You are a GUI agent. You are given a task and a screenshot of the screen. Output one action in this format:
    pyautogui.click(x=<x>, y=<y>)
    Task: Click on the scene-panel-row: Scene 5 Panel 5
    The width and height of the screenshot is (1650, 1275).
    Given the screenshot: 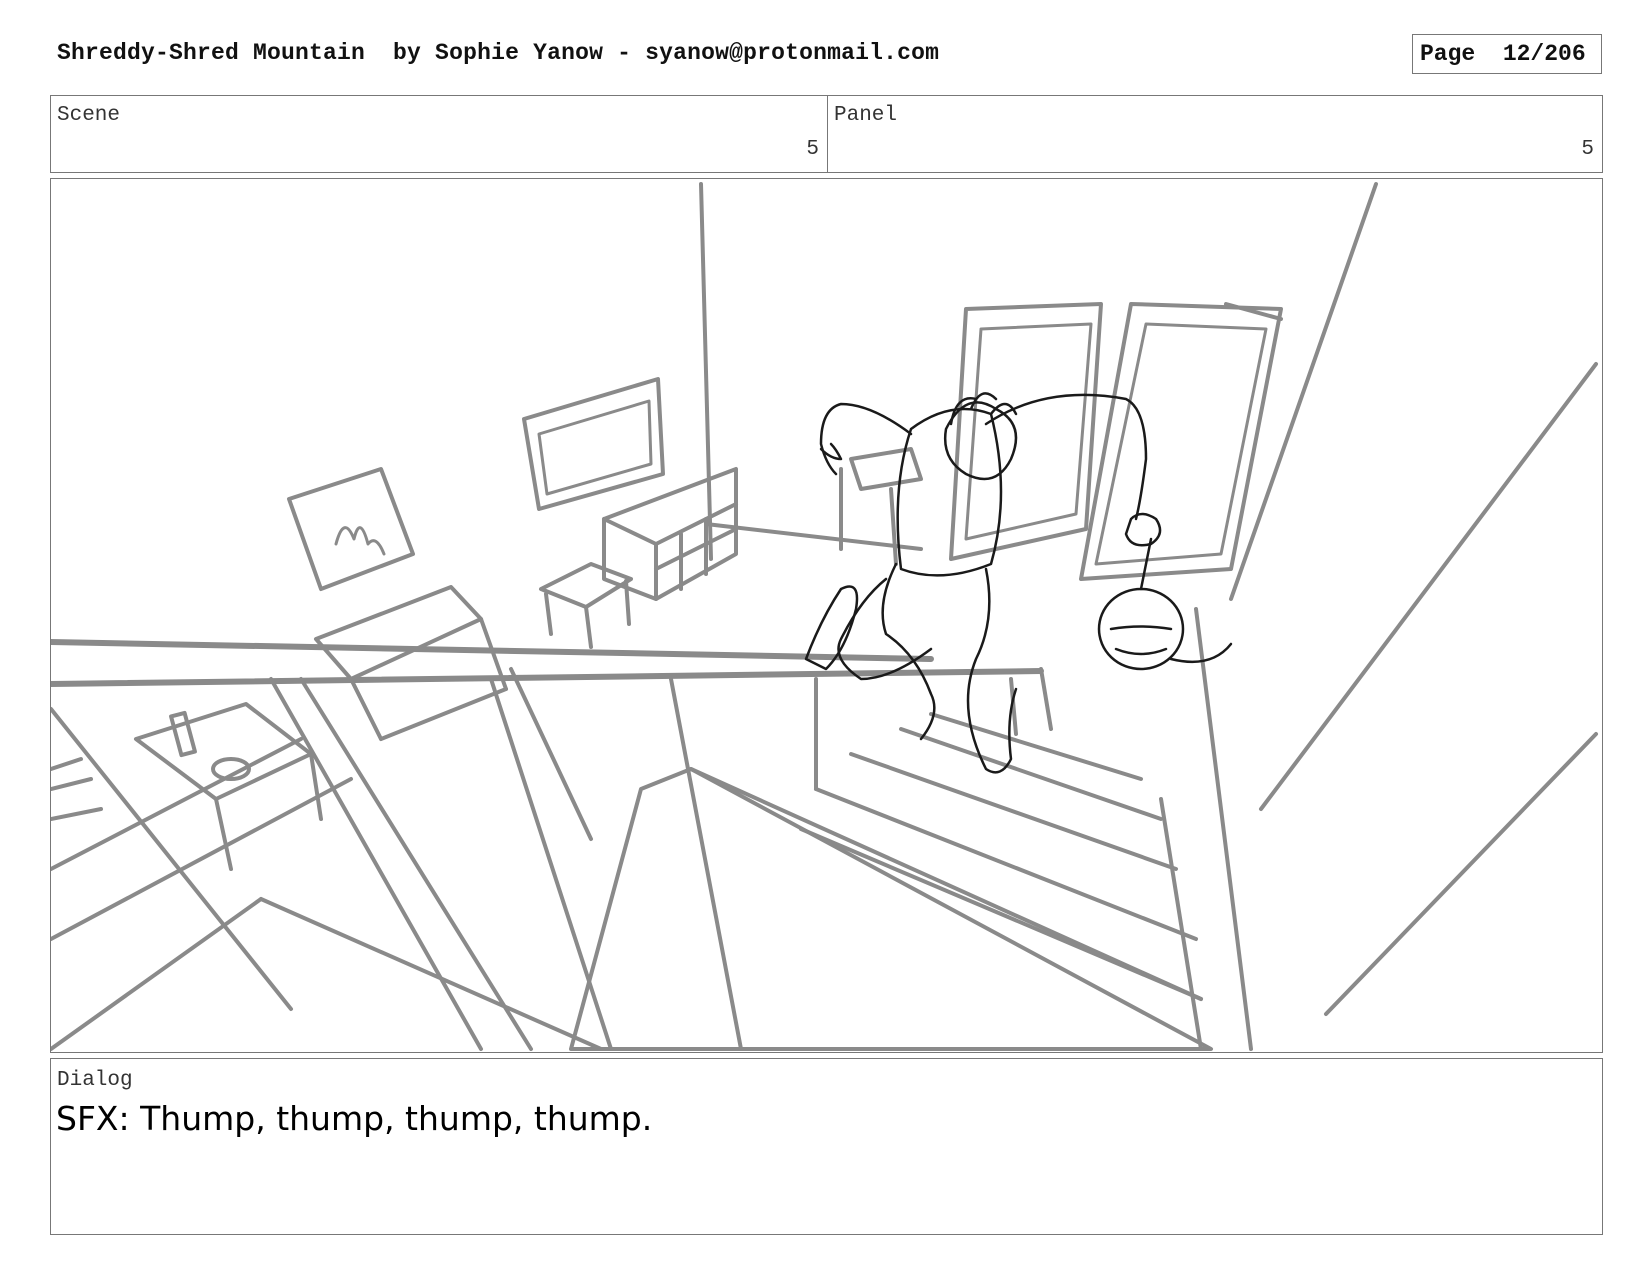 What is the action you would take?
    pyautogui.click(x=826, y=134)
    